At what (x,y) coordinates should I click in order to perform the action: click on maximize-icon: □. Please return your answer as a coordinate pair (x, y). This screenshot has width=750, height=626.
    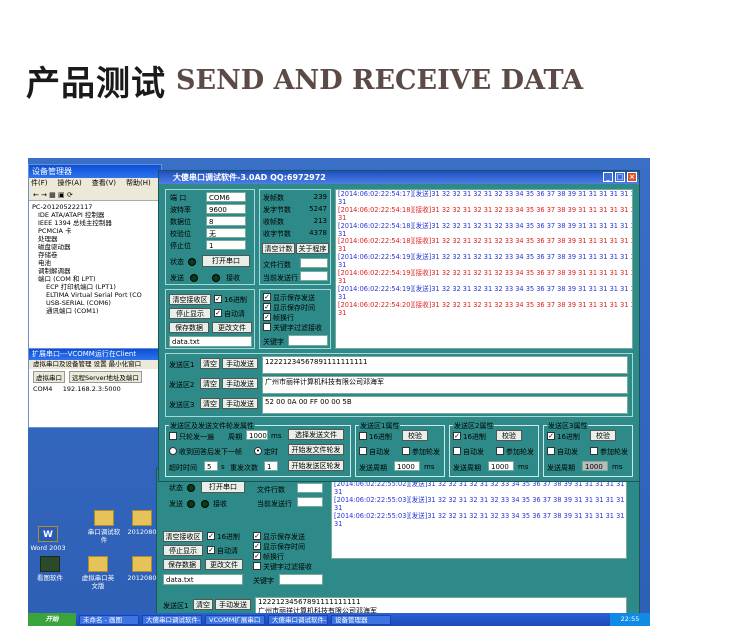
    Looking at the image, I should click on (620, 177).